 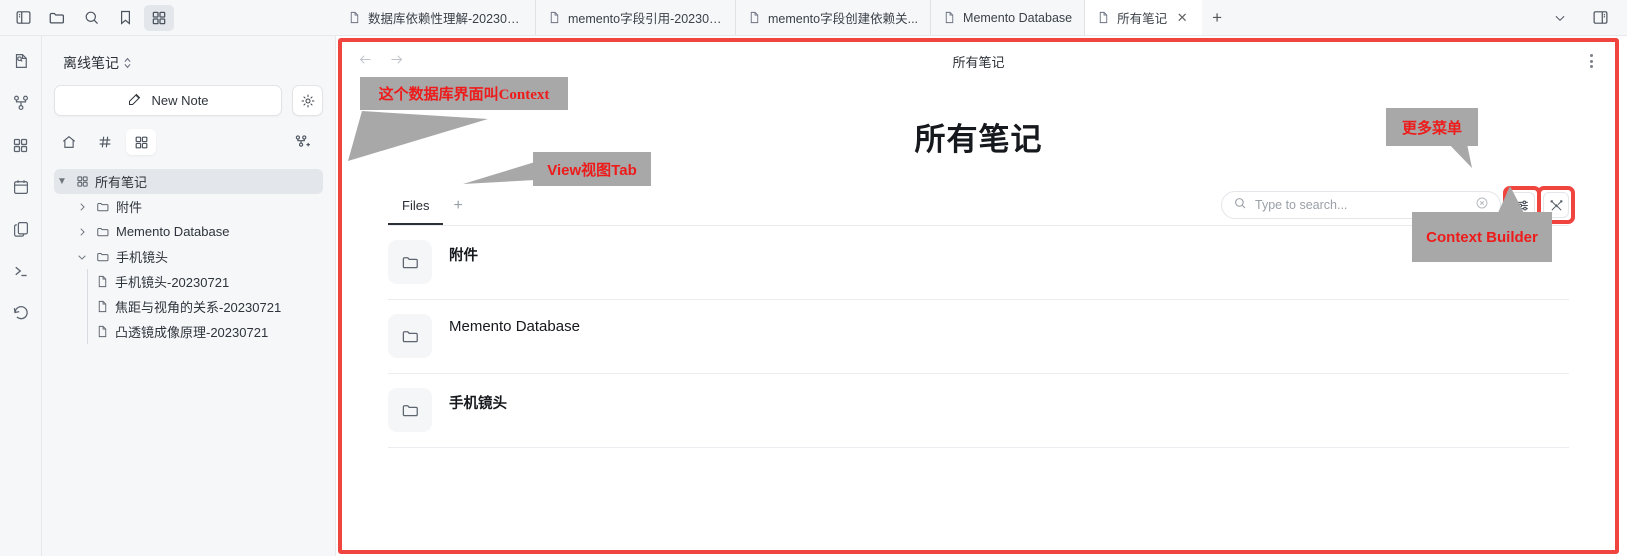 What do you see at coordinates (188, 181) in the screenshot?
I see `tree-item-all-notes: ▼ 所有笔记` at bounding box center [188, 181].